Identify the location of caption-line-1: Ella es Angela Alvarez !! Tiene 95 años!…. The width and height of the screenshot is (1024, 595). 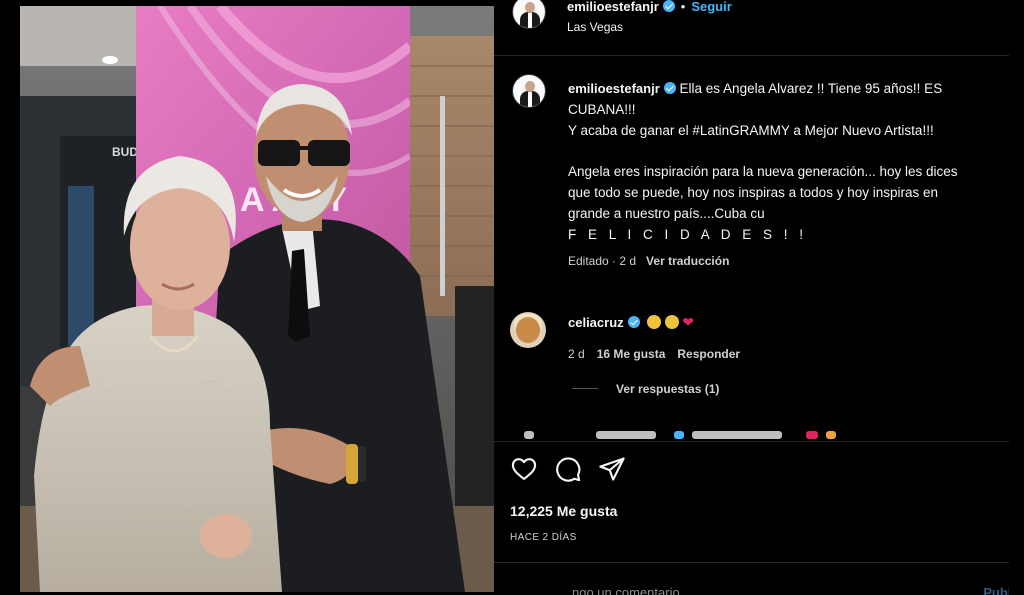
(811, 88).